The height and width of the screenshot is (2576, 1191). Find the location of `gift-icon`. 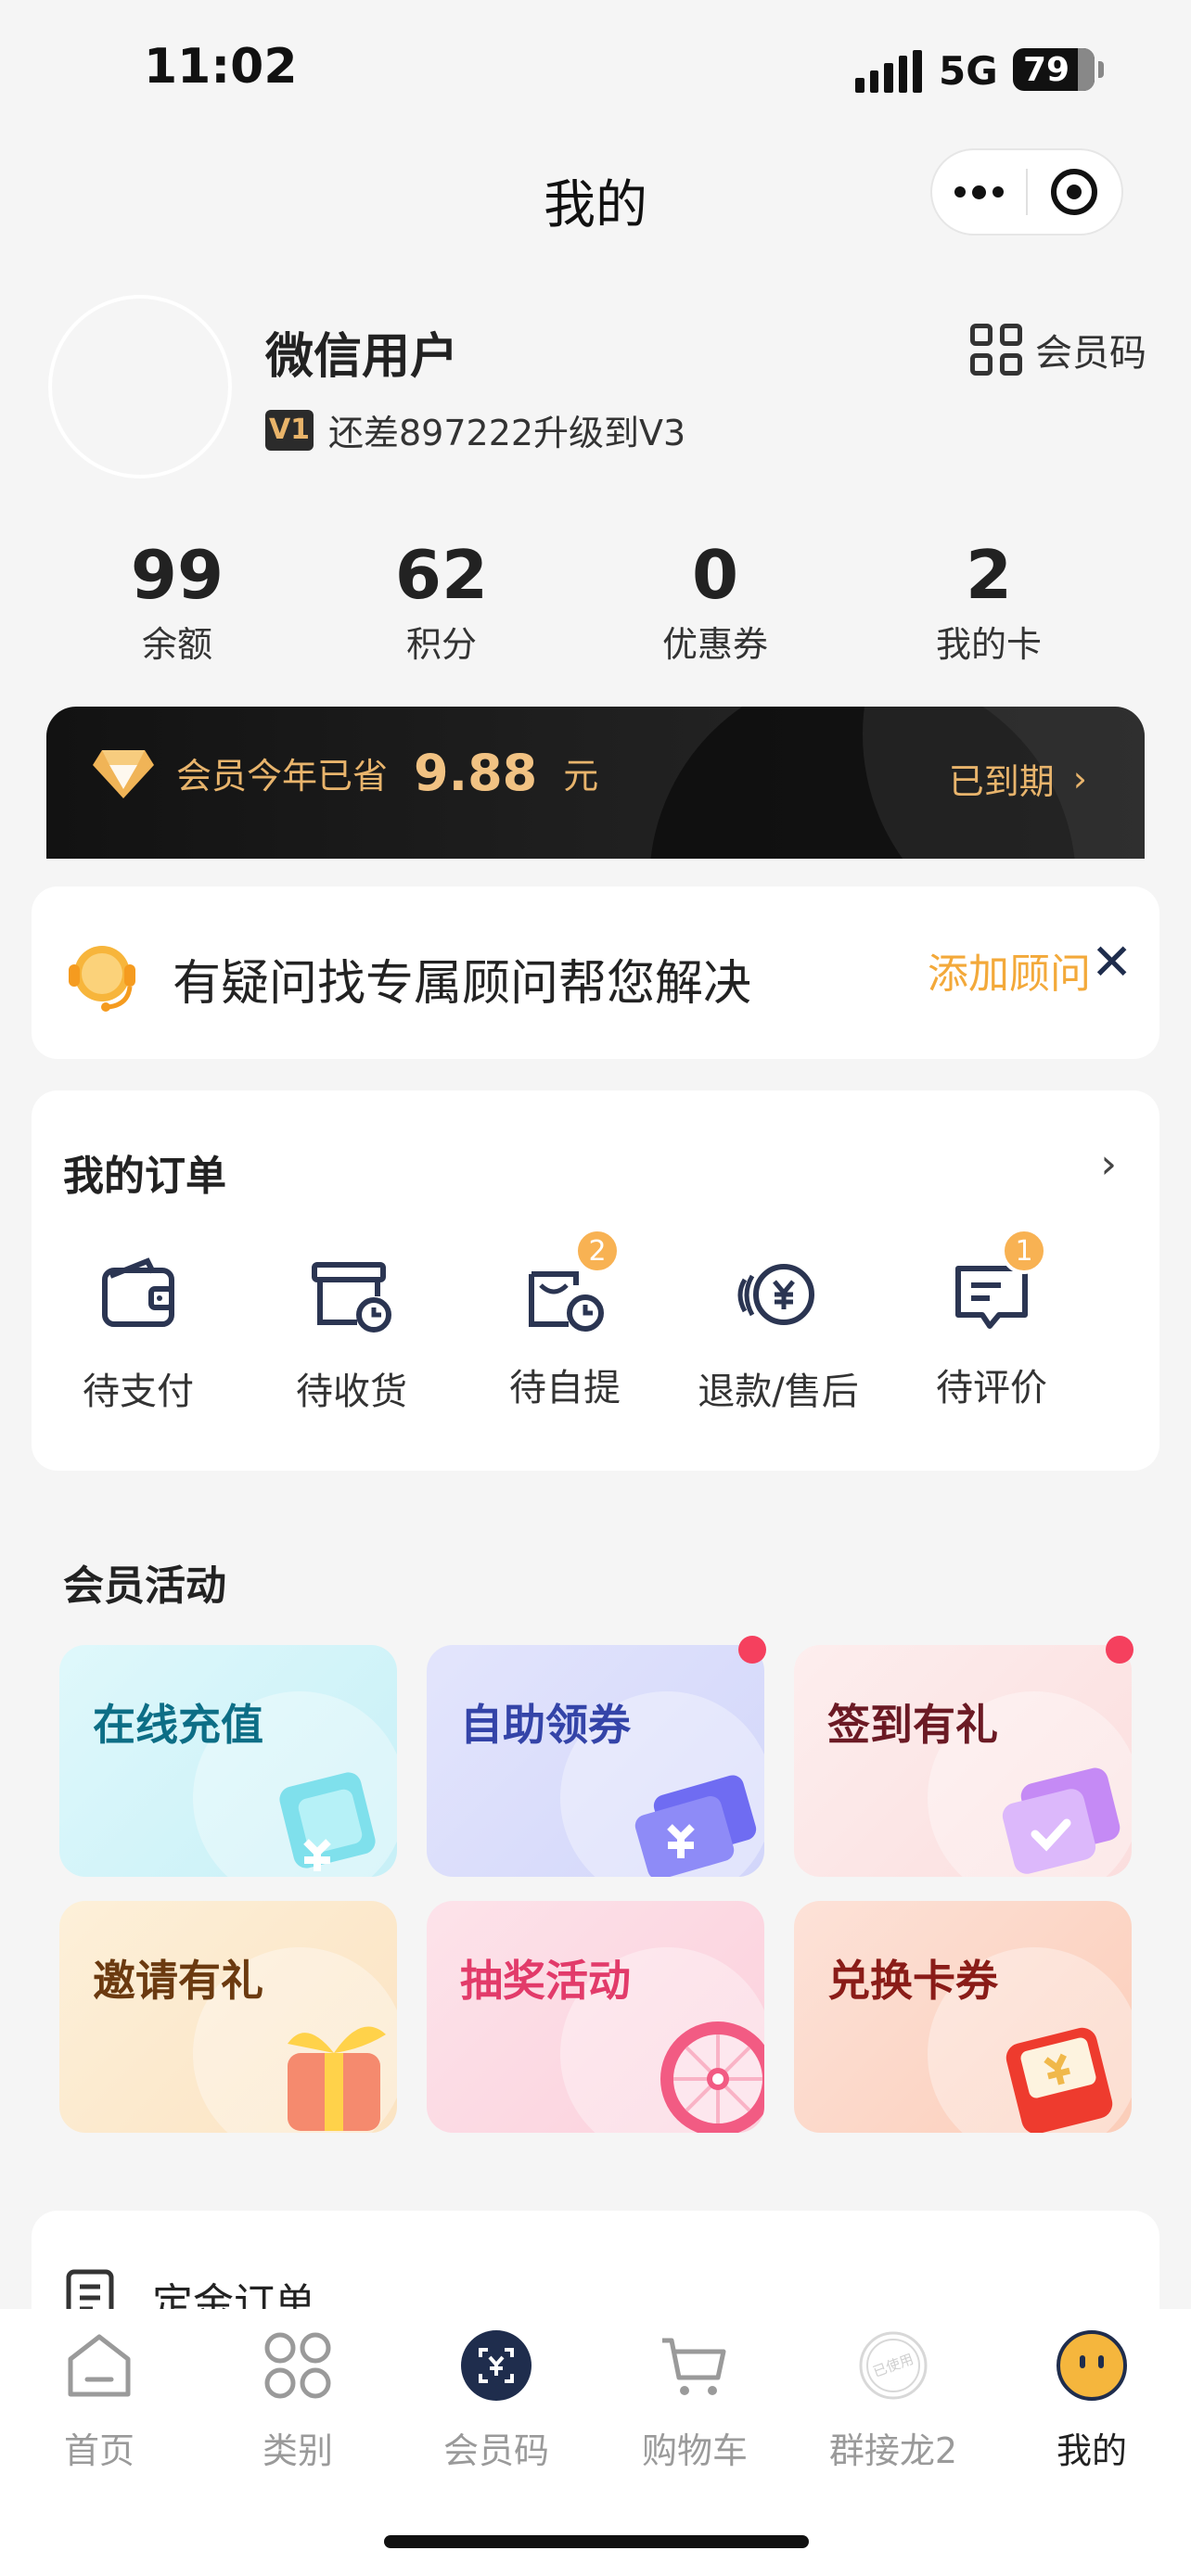

gift-icon is located at coordinates (337, 2078).